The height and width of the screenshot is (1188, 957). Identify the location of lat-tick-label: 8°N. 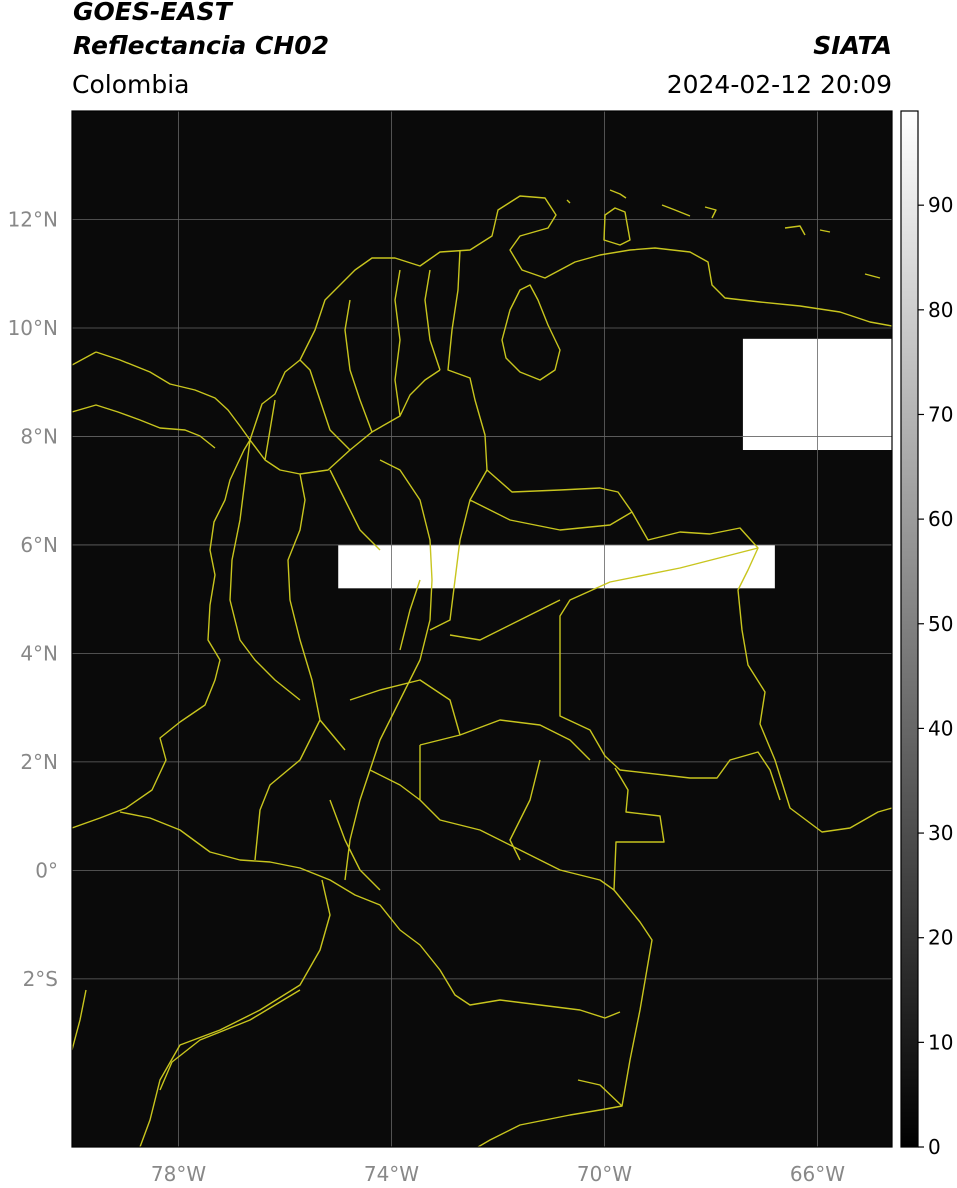
(39, 436).